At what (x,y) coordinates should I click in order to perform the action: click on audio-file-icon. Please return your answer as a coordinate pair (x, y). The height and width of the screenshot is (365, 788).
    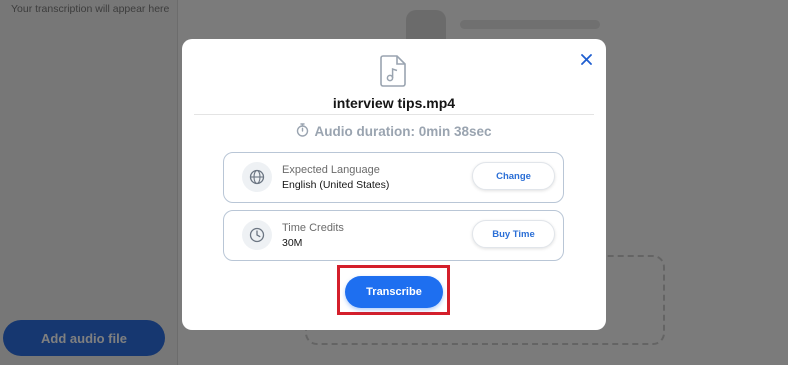
    Looking at the image, I should click on (393, 71).